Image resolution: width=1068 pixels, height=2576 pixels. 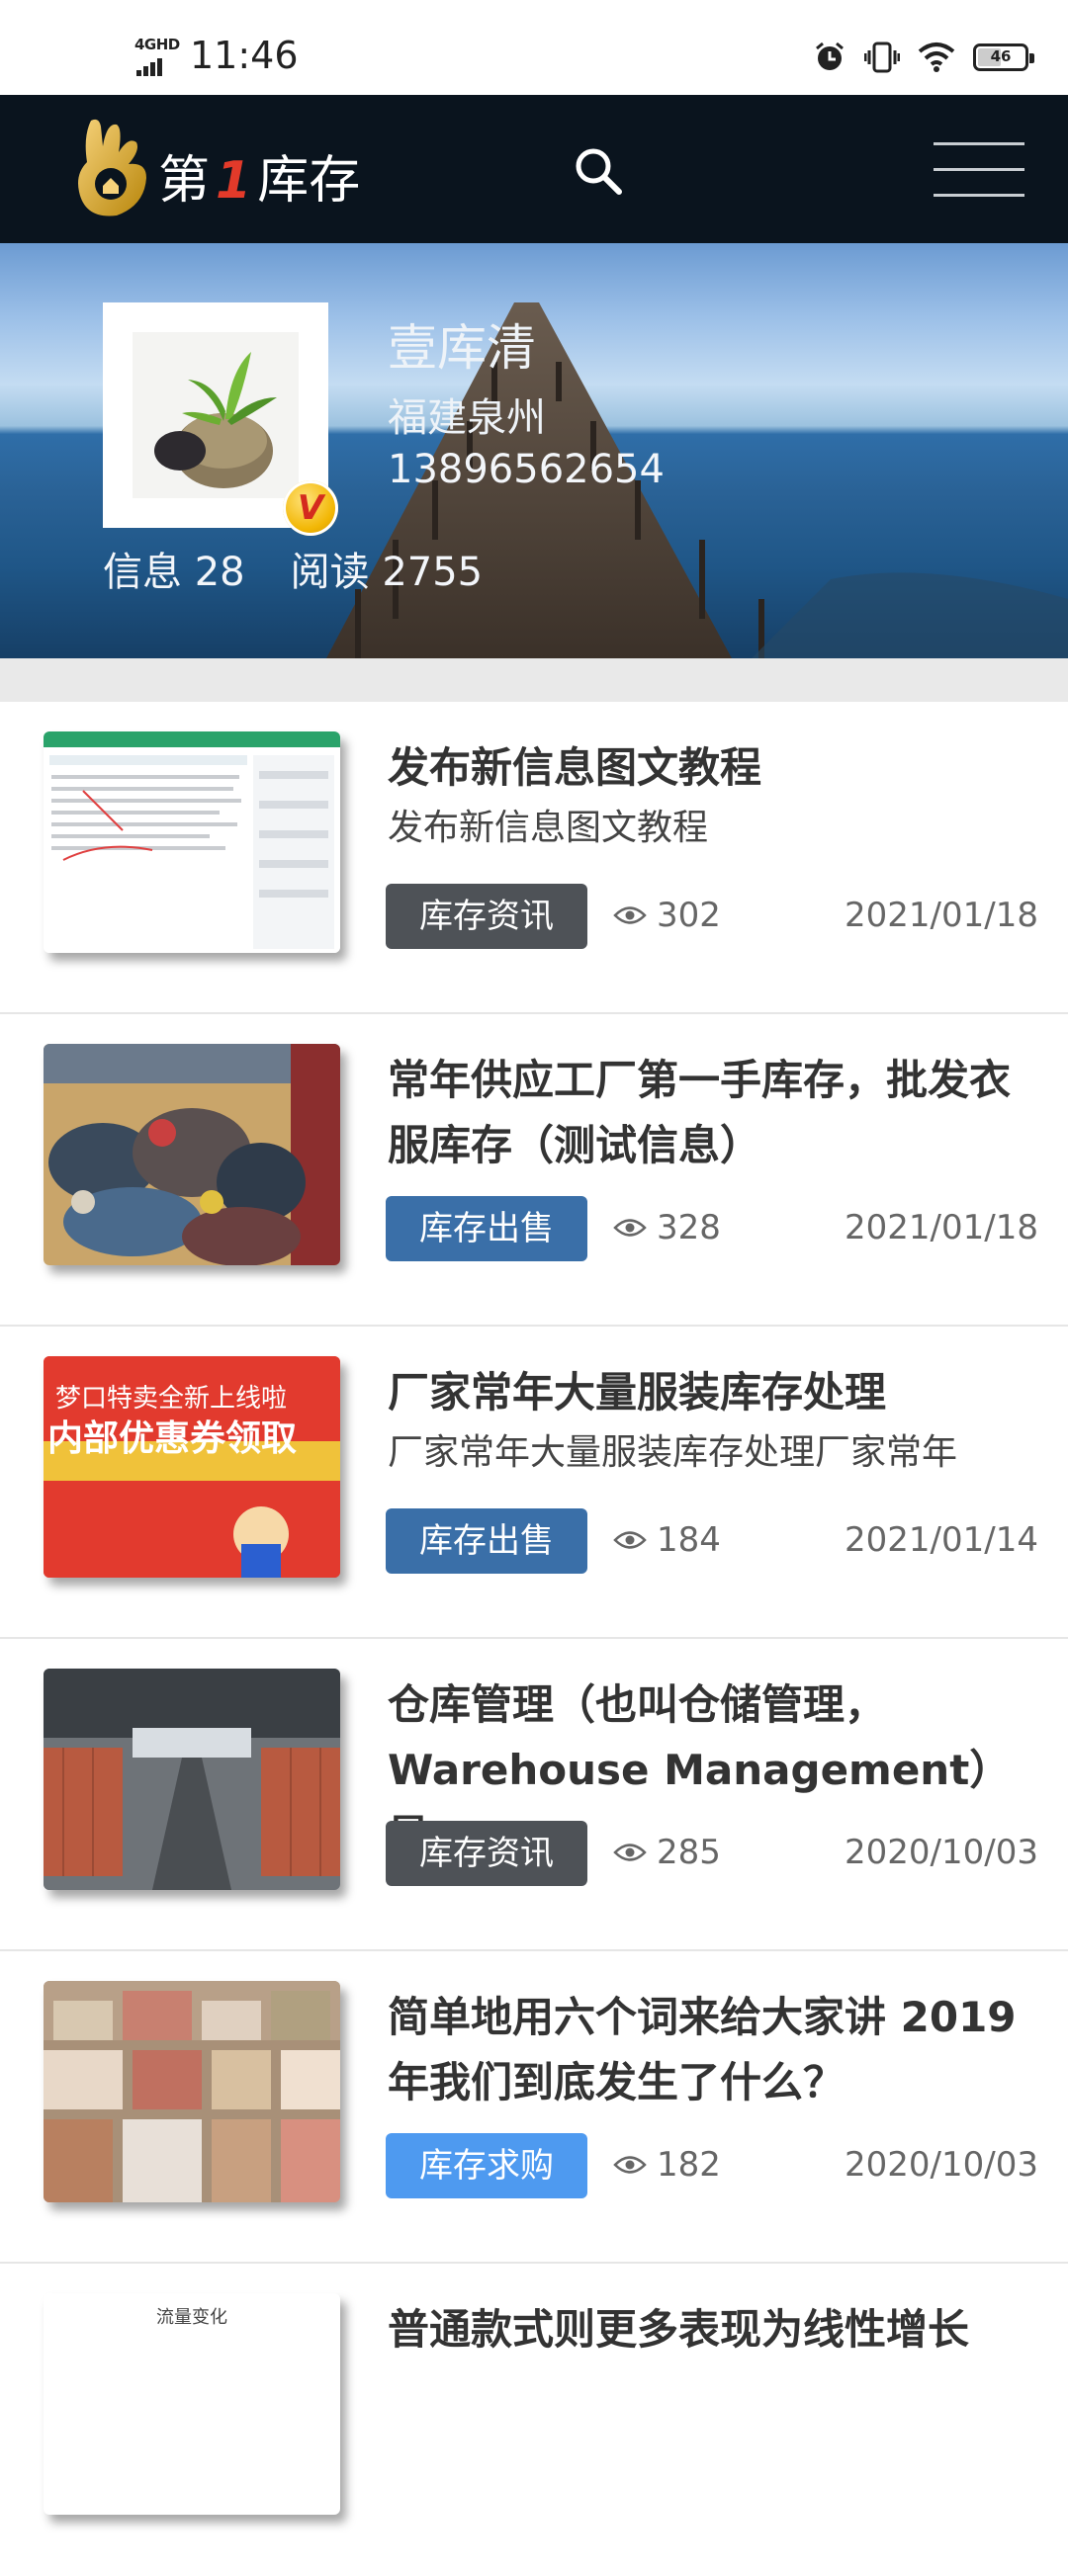 I want to click on status-bar: 4GHD 11:46 46, so click(x=534, y=47).